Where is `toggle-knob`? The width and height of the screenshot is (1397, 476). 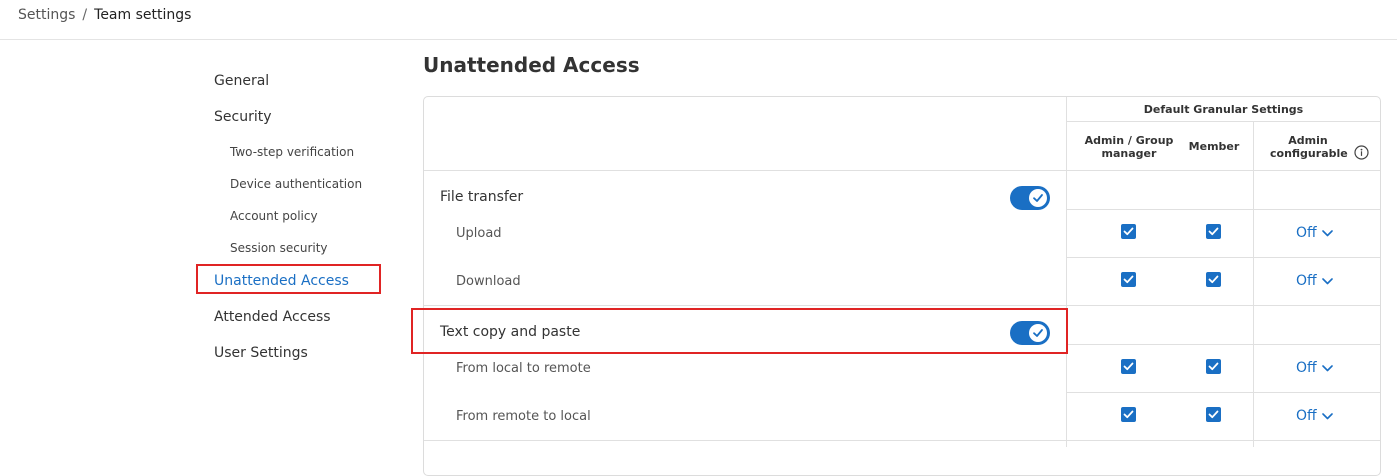
toggle-knob is located at coordinates (1038, 198).